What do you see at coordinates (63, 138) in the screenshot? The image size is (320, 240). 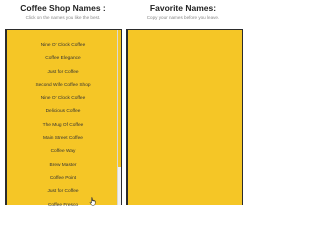 I see `name-list-item: Main Street Coffee` at bounding box center [63, 138].